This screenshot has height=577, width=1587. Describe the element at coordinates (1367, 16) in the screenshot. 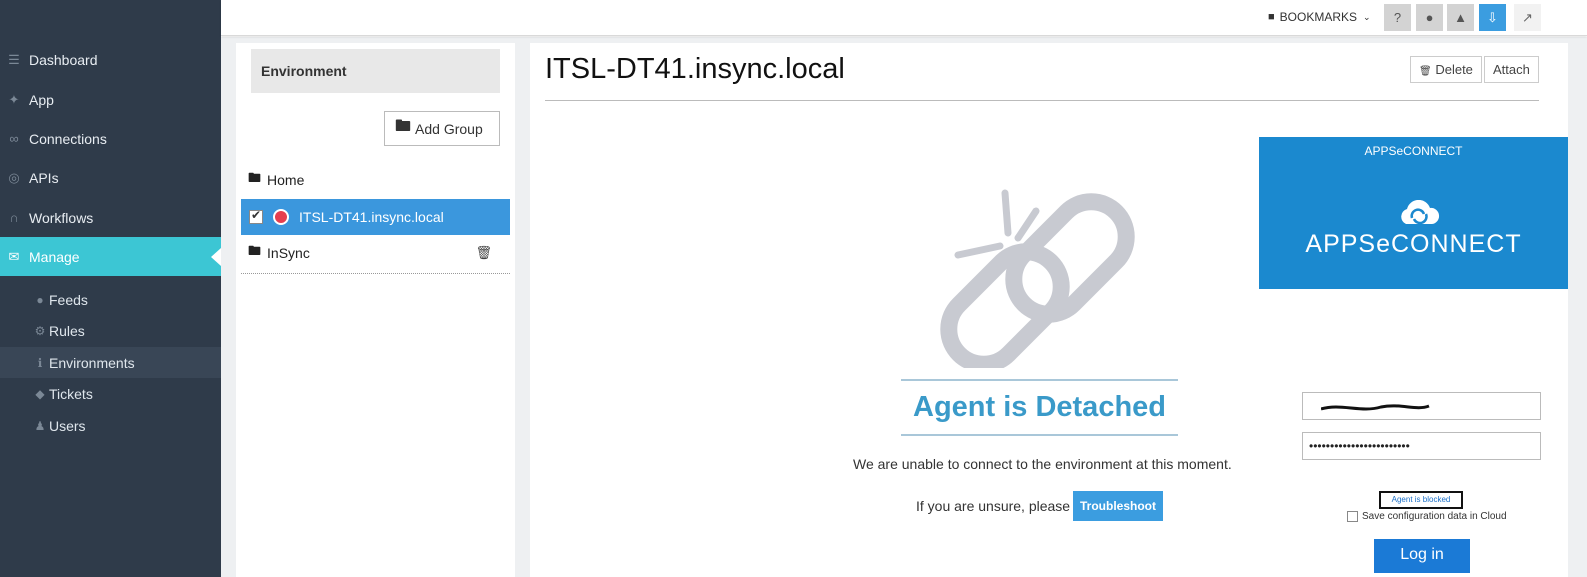

I see `chevron-down-icon: ⌄` at that location.